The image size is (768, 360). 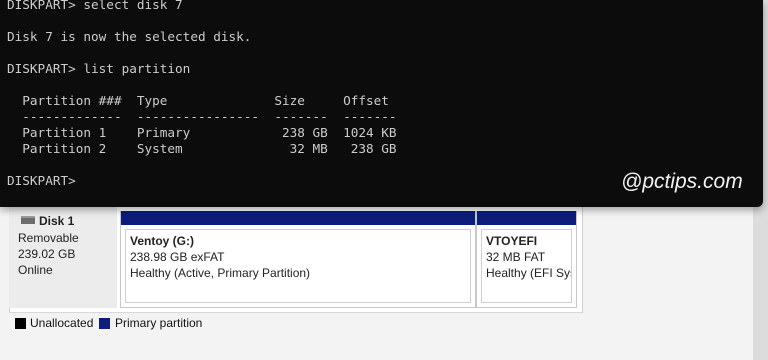 What do you see at coordinates (682, 181) in the screenshot?
I see `watermark-text: @pctips.com` at bounding box center [682, 181].